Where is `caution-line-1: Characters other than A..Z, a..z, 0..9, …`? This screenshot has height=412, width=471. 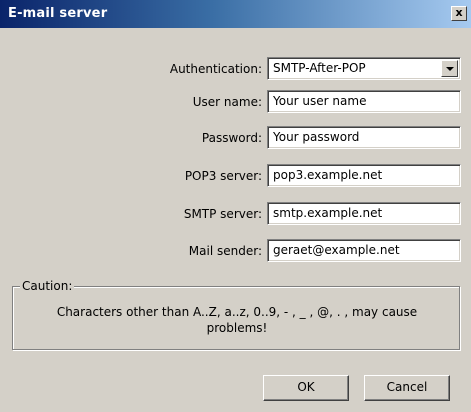
caution-line-1: Characters other than A..Z, a..z, 0..9, … is located at coordinates (237, 312).